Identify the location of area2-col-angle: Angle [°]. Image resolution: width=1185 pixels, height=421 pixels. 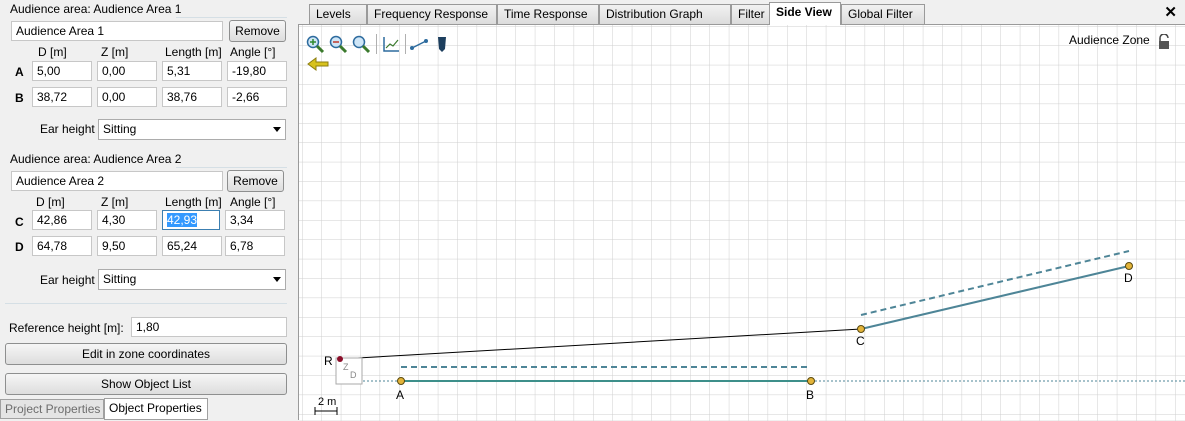
(253, 202).